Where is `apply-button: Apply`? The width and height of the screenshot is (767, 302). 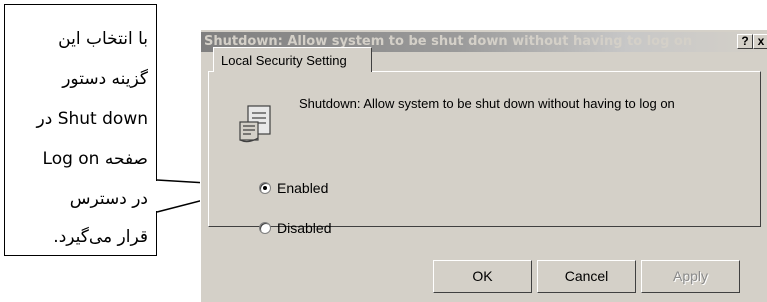 apply-button: Apply is located at coordinates (690, 276).